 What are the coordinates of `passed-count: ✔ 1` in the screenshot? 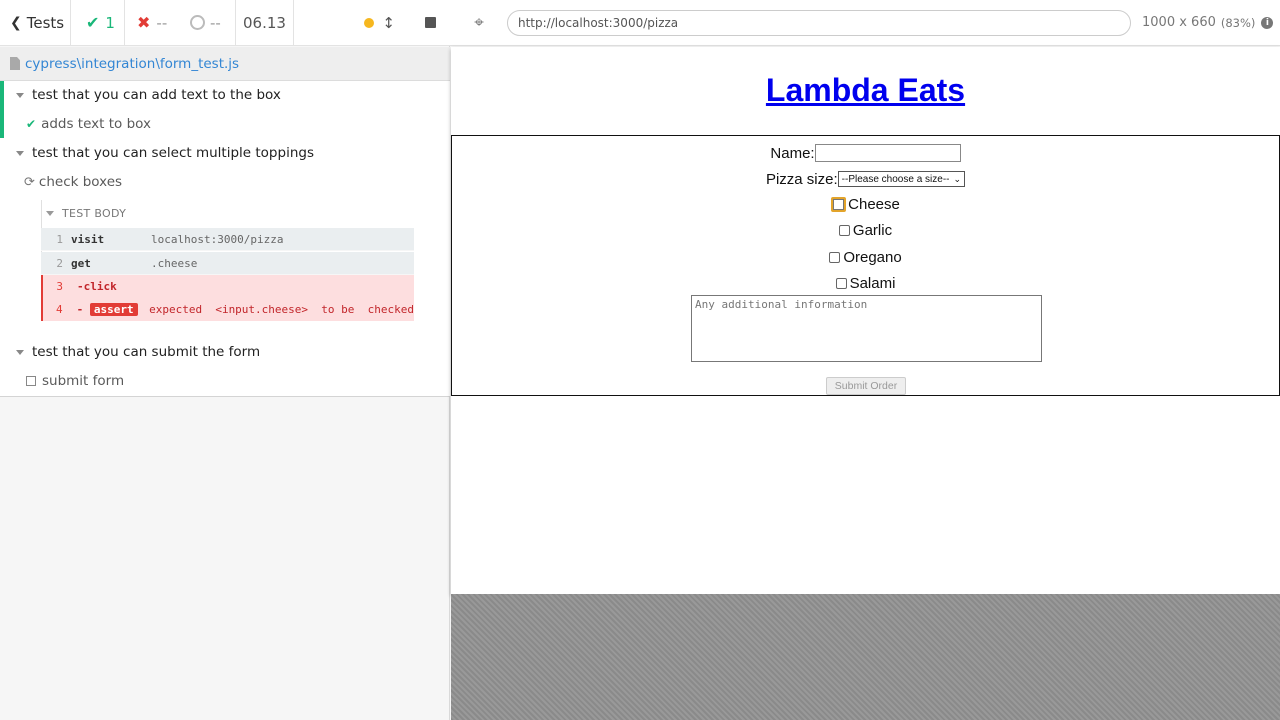 It's located at (98, 23).